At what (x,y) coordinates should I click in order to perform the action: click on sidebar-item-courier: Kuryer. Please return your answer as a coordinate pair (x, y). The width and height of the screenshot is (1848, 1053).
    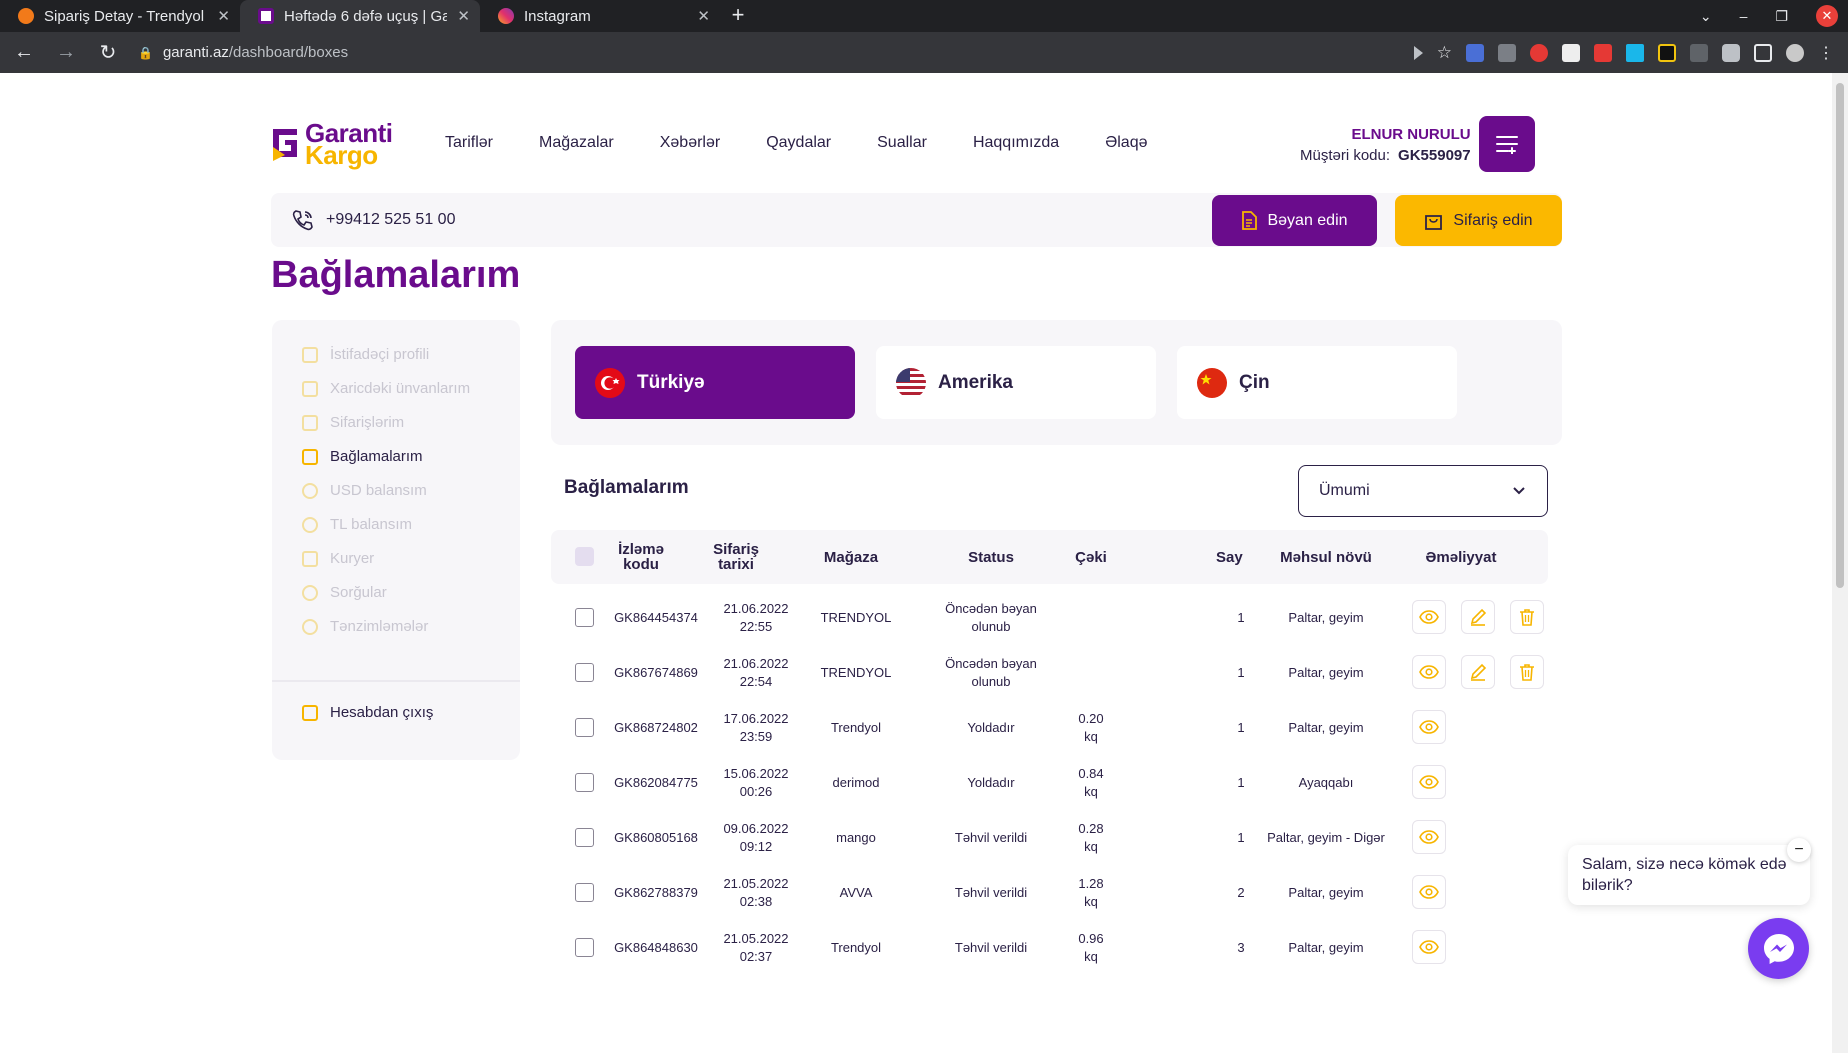
    Looking at the image, I should click on (338, 558).